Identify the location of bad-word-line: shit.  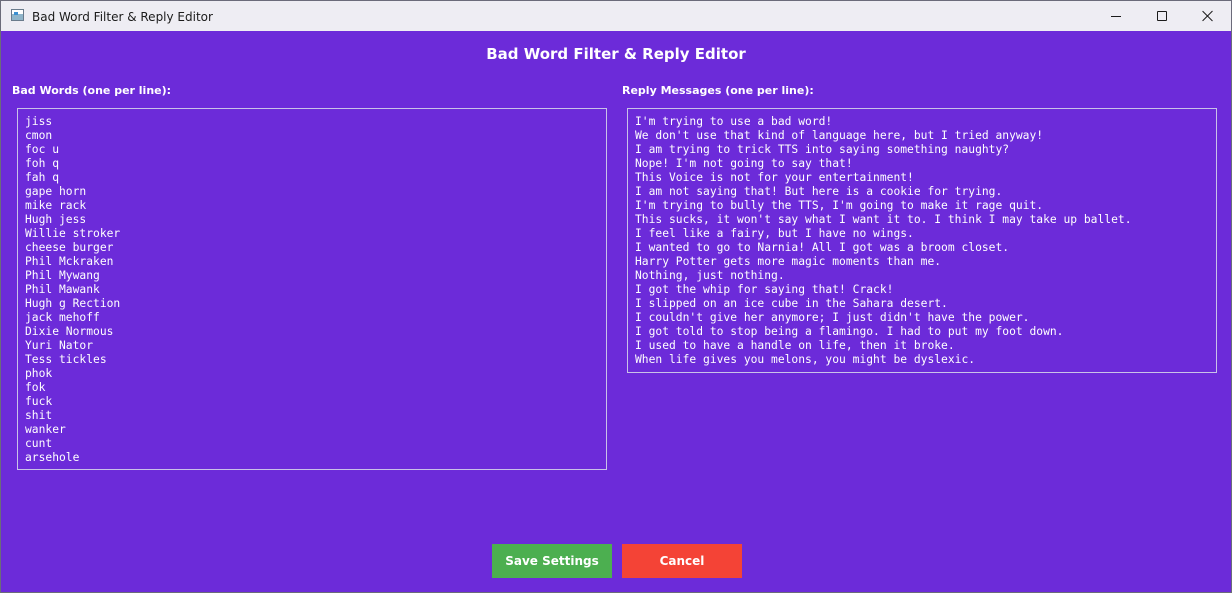
(39, 415).